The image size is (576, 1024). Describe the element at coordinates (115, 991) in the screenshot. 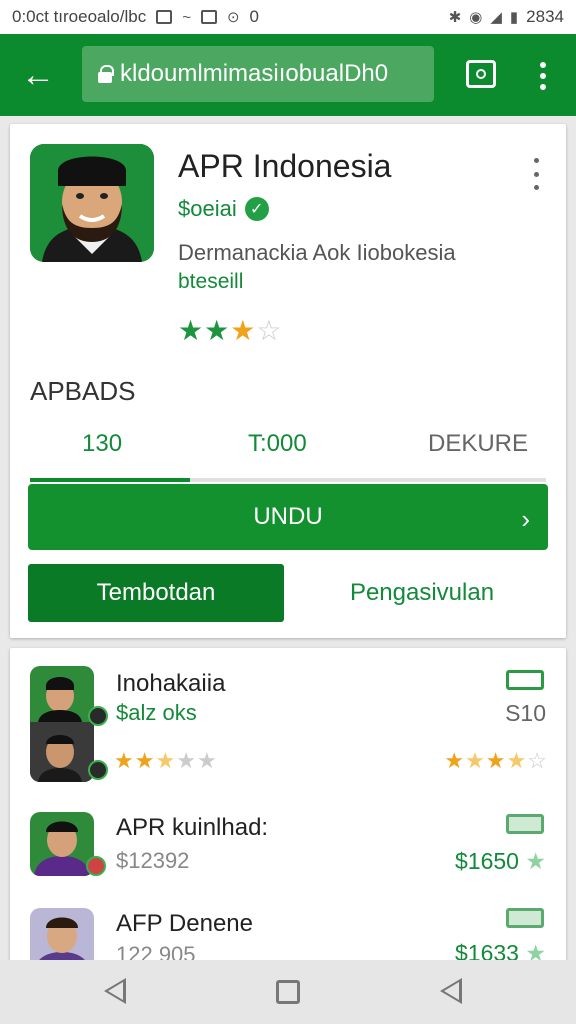

I see `nav-back-icon` at that location.